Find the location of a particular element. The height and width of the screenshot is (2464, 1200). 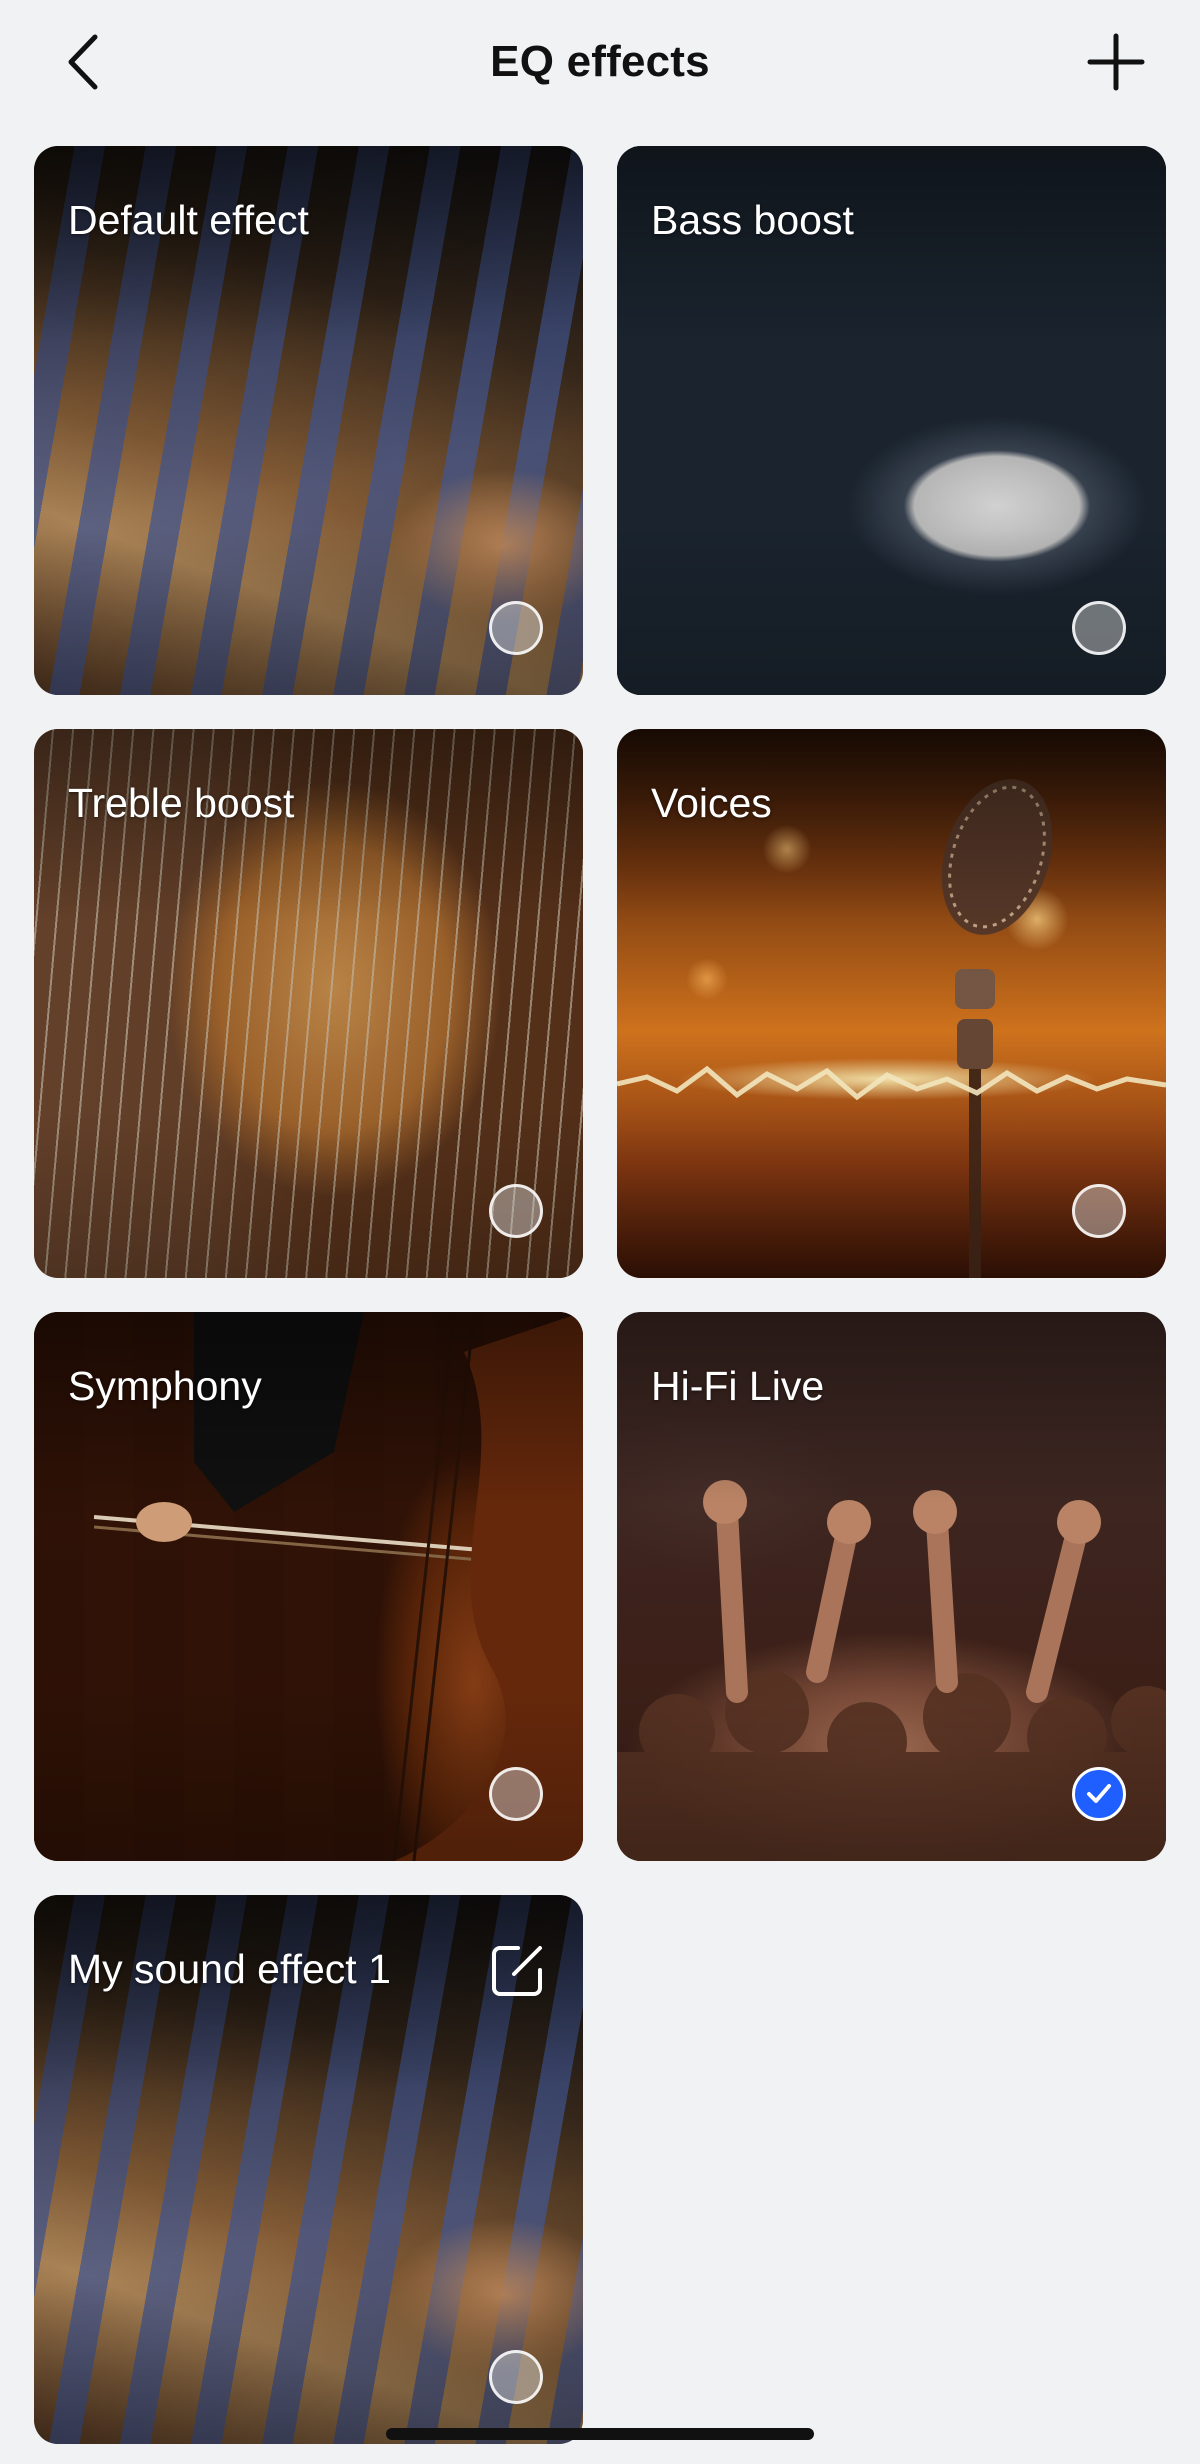

effect-label: Voices is located at coordinates (711, 803).